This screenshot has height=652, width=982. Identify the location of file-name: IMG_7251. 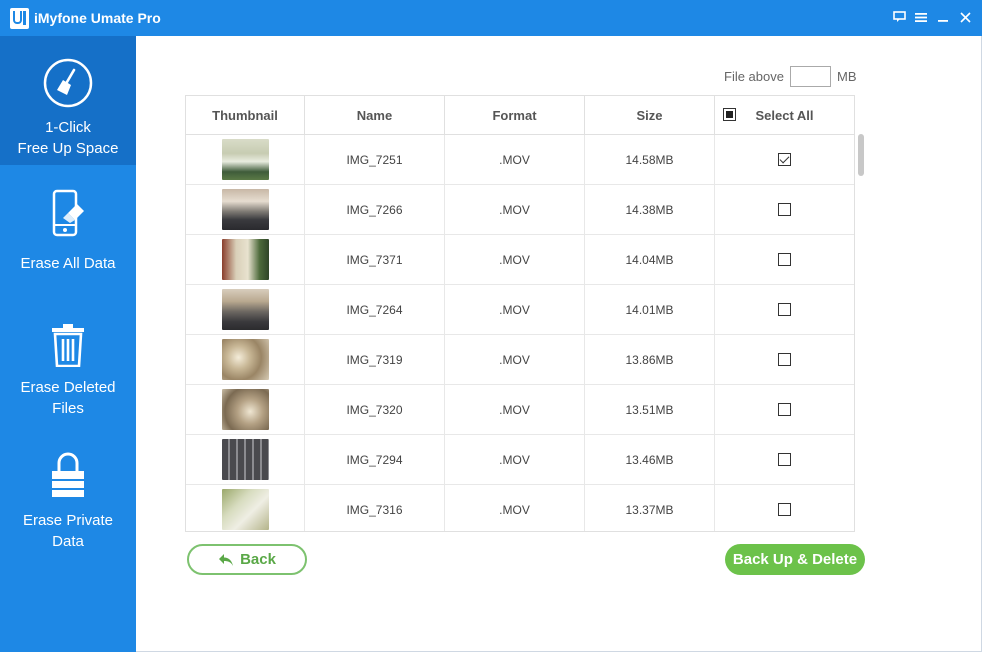
(375, 159).